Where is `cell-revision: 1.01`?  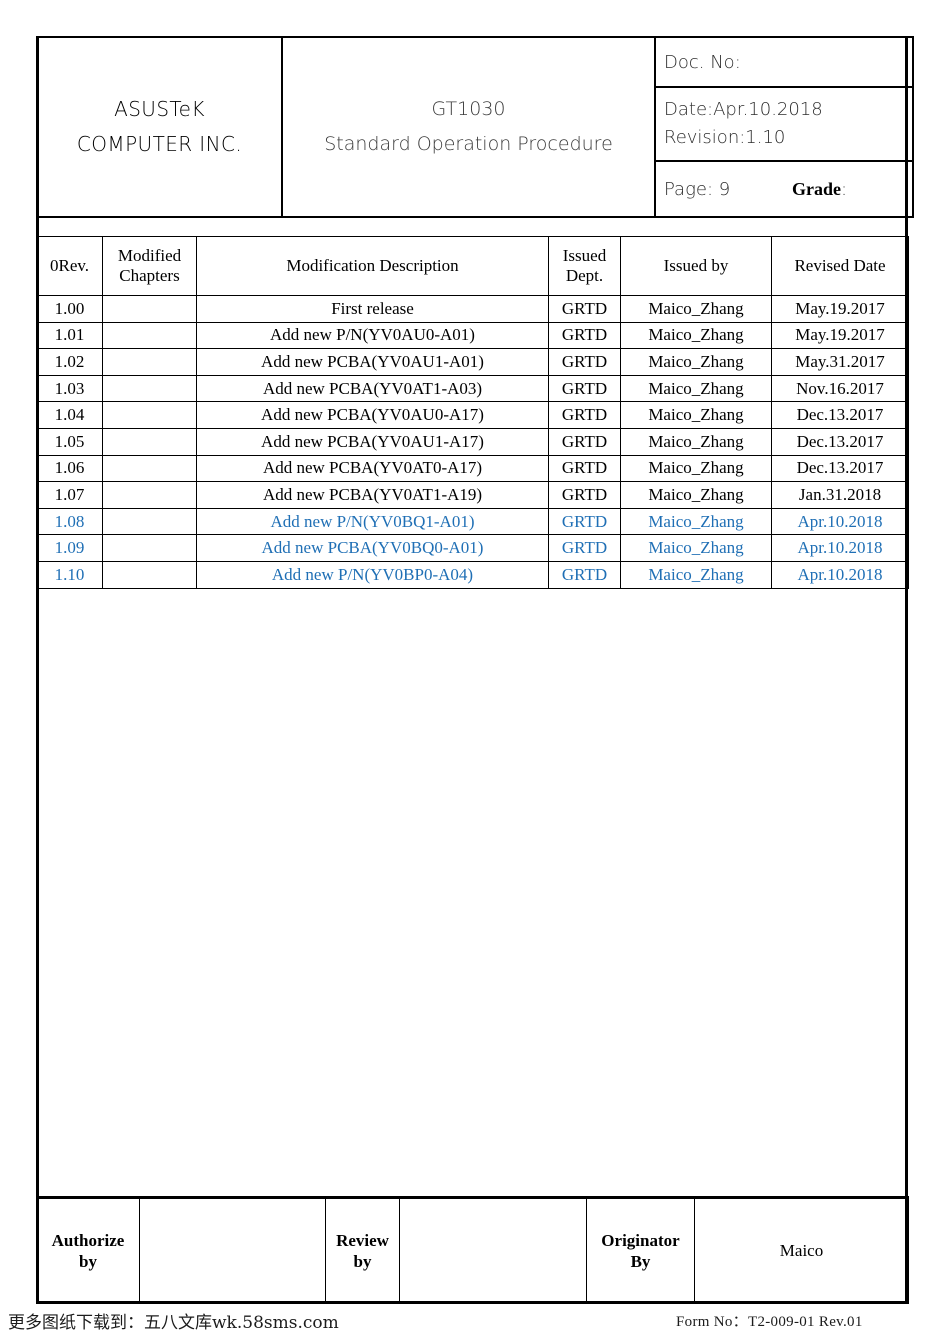
cell-revision: 1.01 is located at coordinates (69, 335).